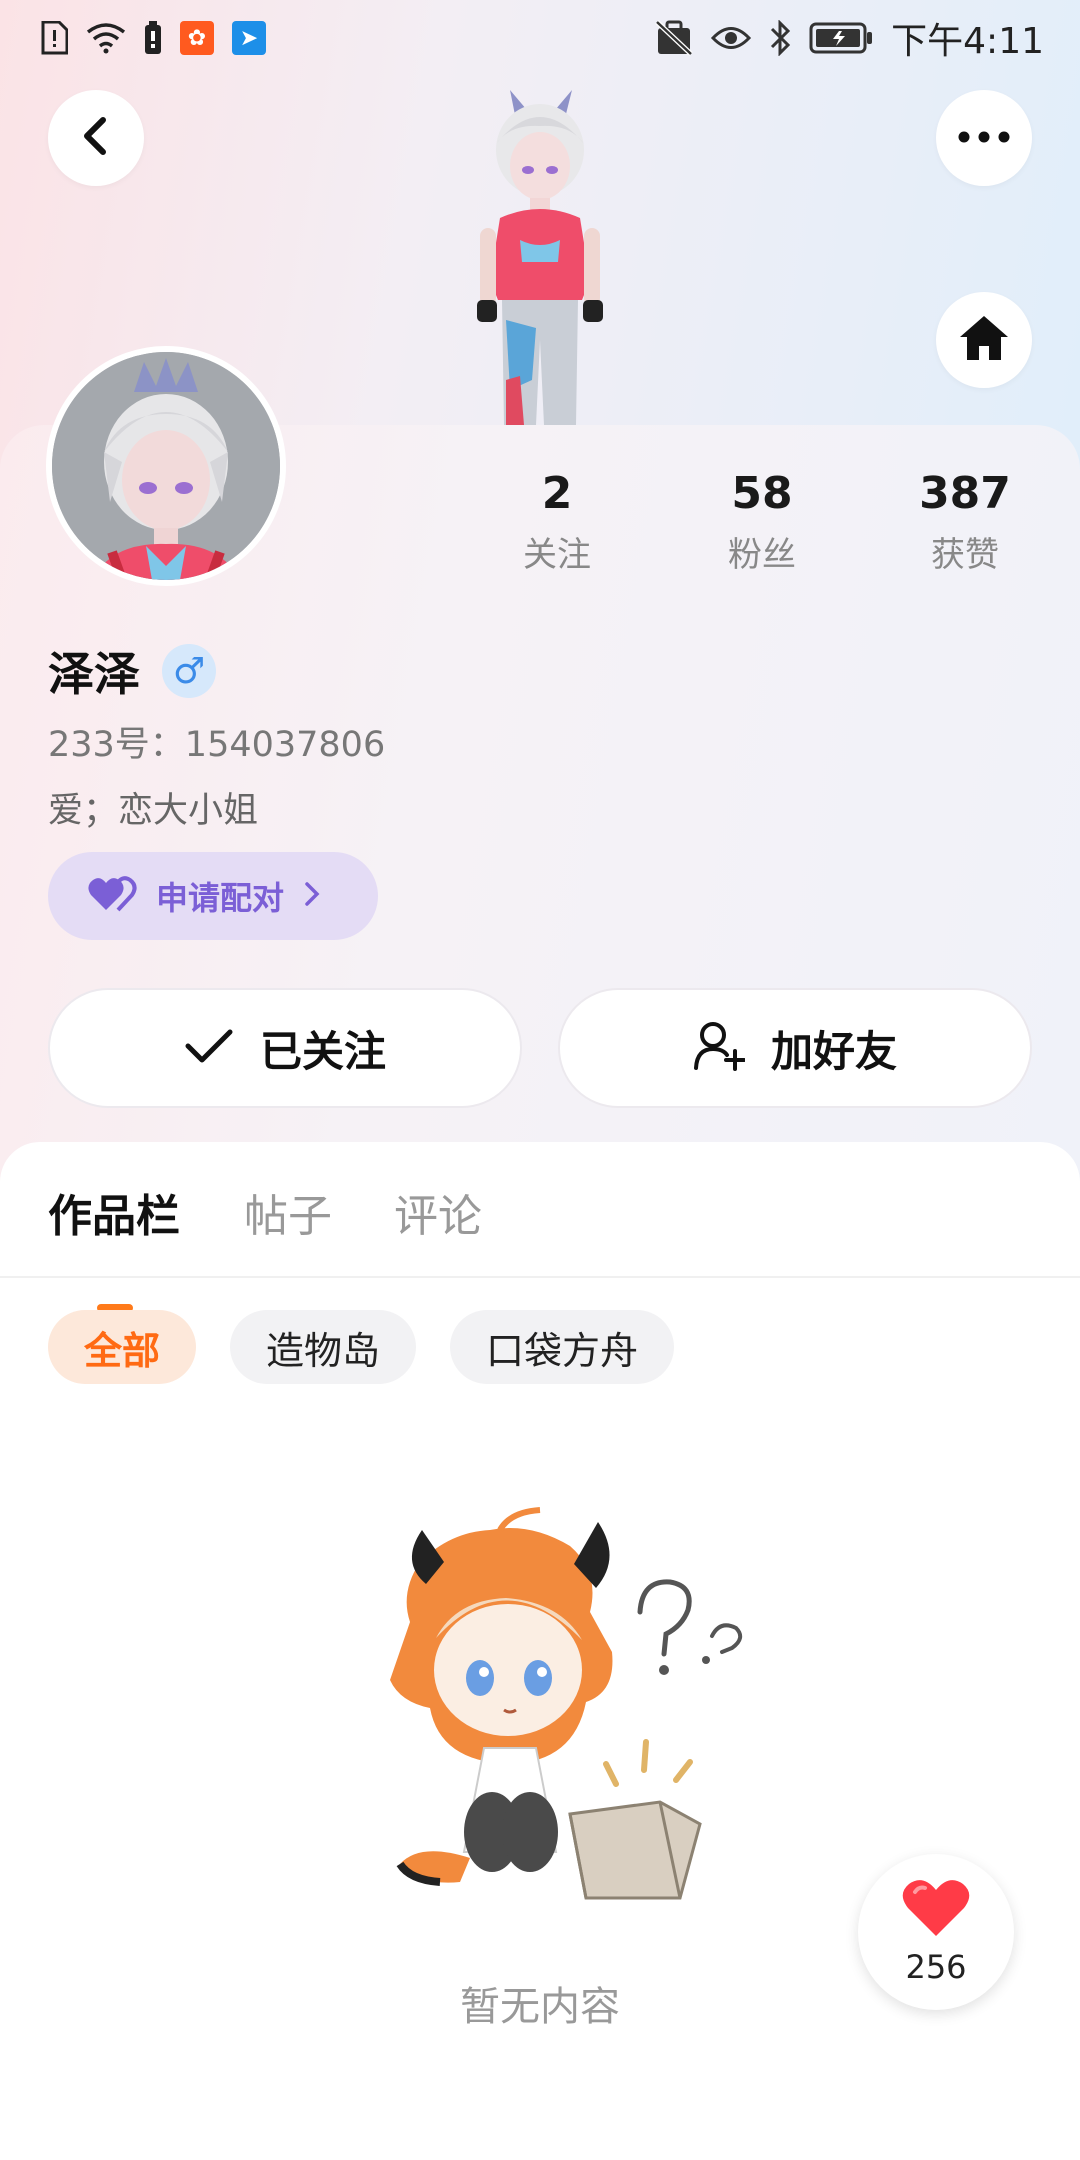 This screenshot has height=2160, width=1080. What do you see at coordinates (780, 38) in the screenshot?
I see `bluetooth-icon` at bounding box center [780, 38].